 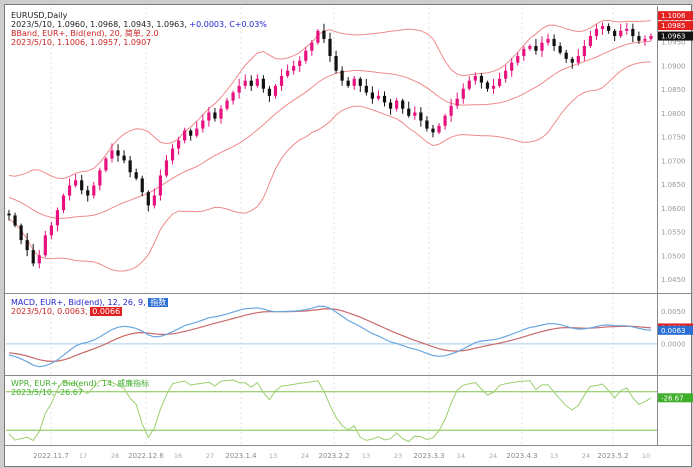 What do you see at coordinates (554, 456) in the screenshot?
I see `time-tick-minor: 13` at bounding box center [554, 456].